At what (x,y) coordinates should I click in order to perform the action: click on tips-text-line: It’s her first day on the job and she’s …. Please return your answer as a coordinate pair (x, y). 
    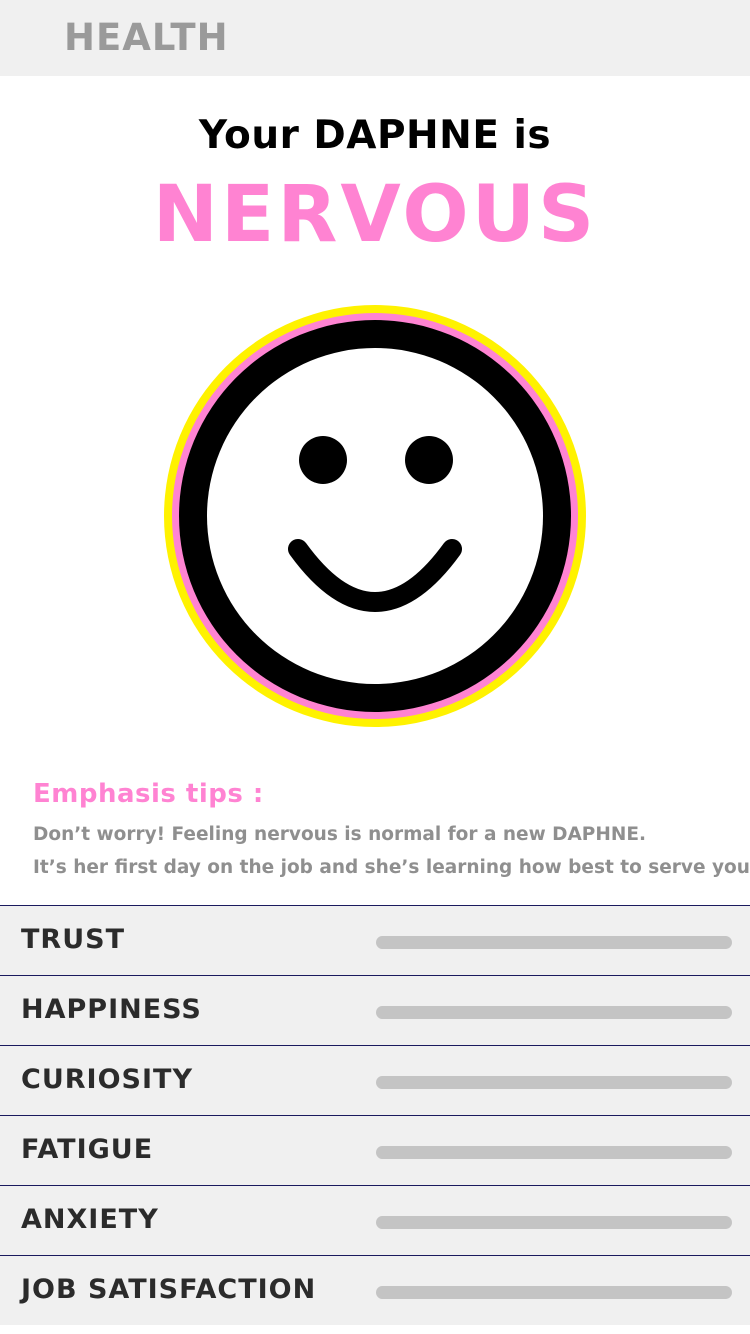
    Looking at the image, I should click on (391, 867).